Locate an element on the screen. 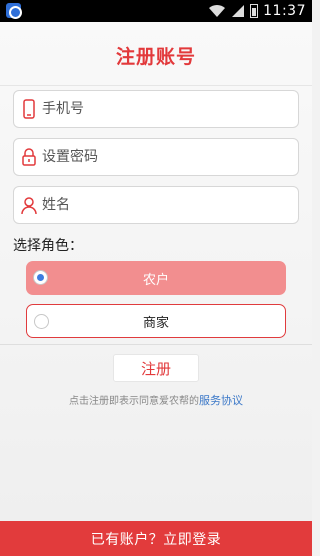 Image resolution: width=320 pixels, height=556 pixels. password-field is located at coordinates (156, 157).